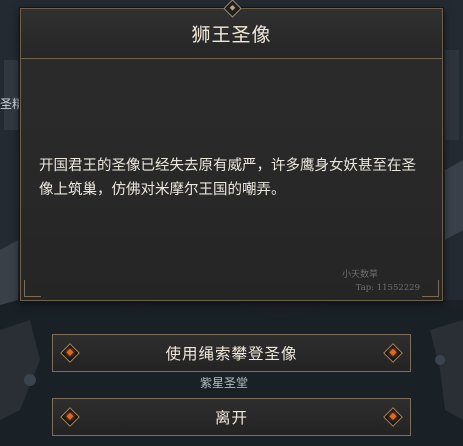  I want to click on watermark-tap-id: Tap: 11552229, so click(387, 288).